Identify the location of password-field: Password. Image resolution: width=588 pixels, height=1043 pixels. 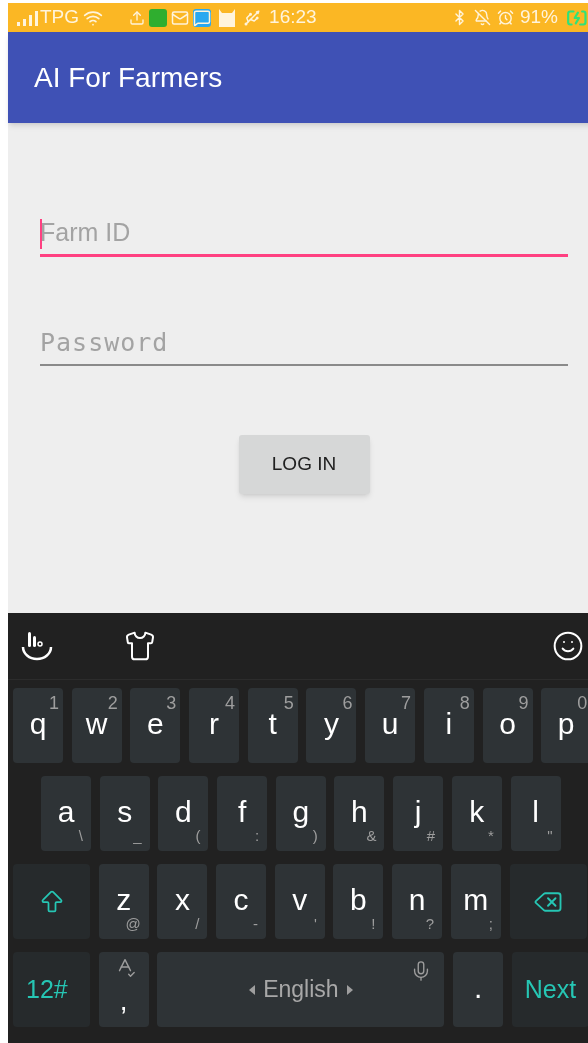
(304, 346).